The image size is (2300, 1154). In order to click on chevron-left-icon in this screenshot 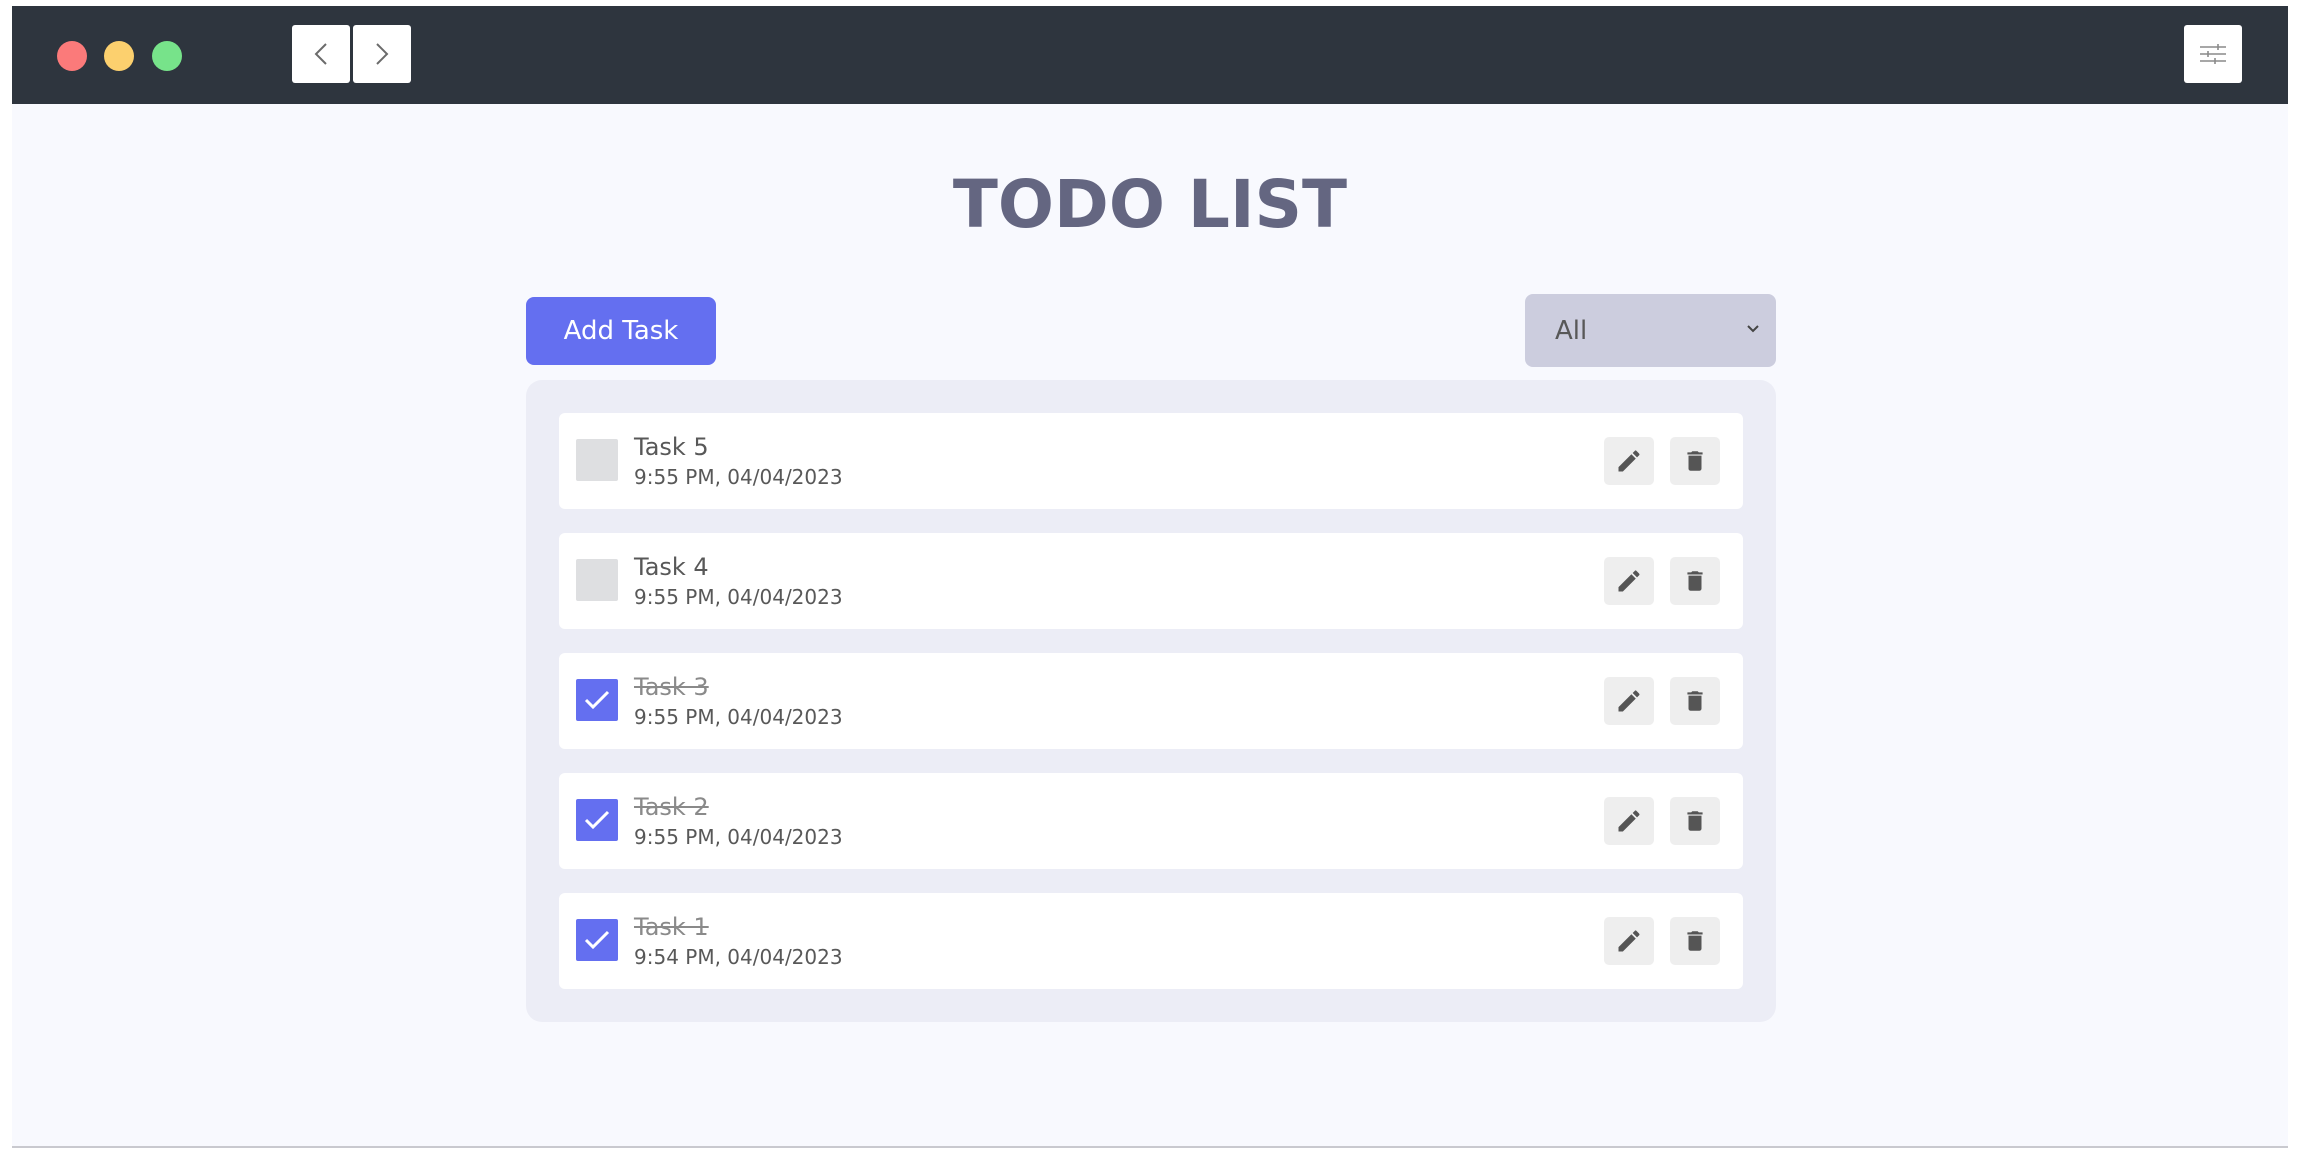, I will do `click(320, 54)`.